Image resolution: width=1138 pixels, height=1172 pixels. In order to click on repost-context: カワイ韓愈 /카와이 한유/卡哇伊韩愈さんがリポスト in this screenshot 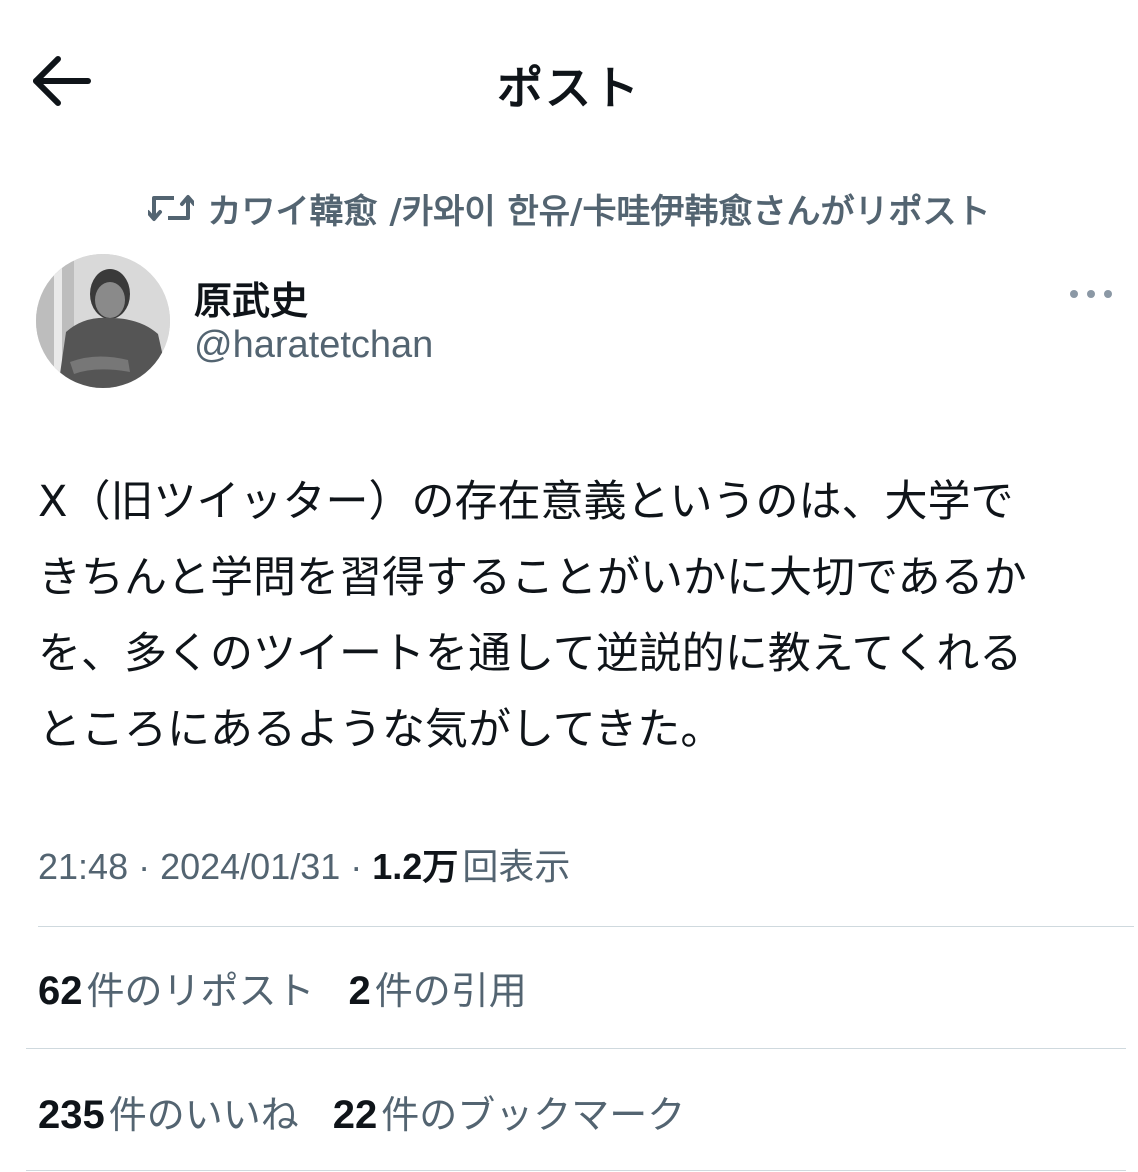, I will do `click(569, 208)`.